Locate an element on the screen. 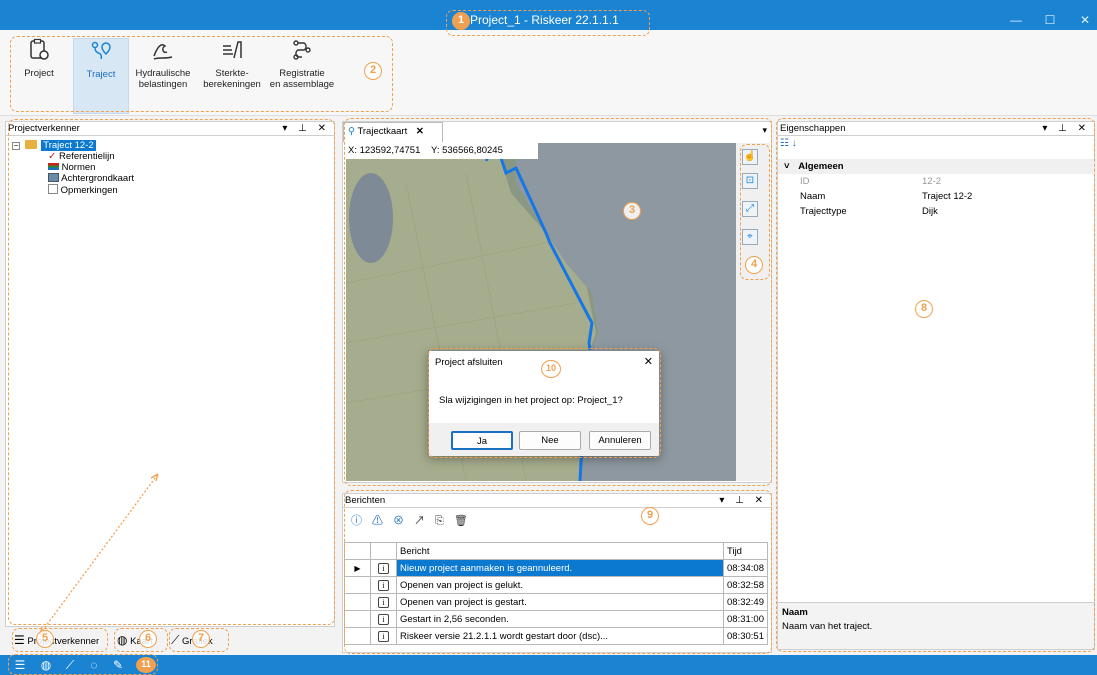 Image resolution: width=1097 pixels, height=675 pixels. property-label: Trajecttype is located at coordinates (823, 211).